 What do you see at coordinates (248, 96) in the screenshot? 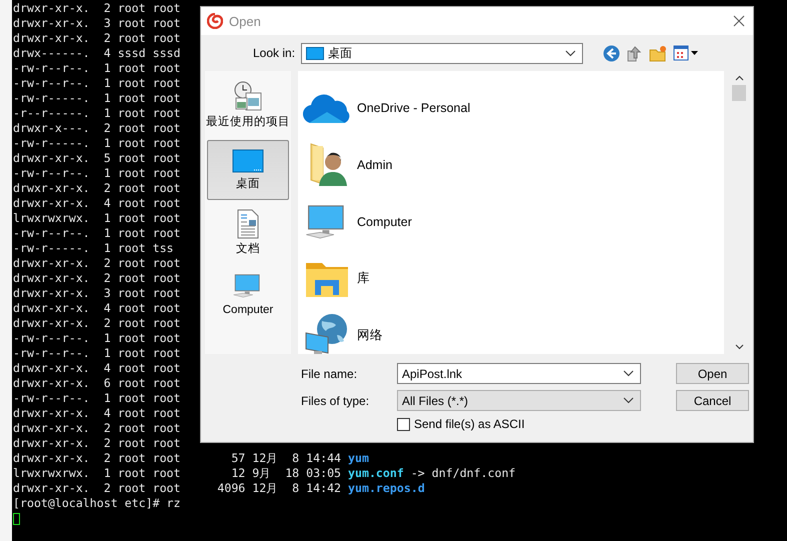
I see `recent-icon` at bounding box center [248, 96].